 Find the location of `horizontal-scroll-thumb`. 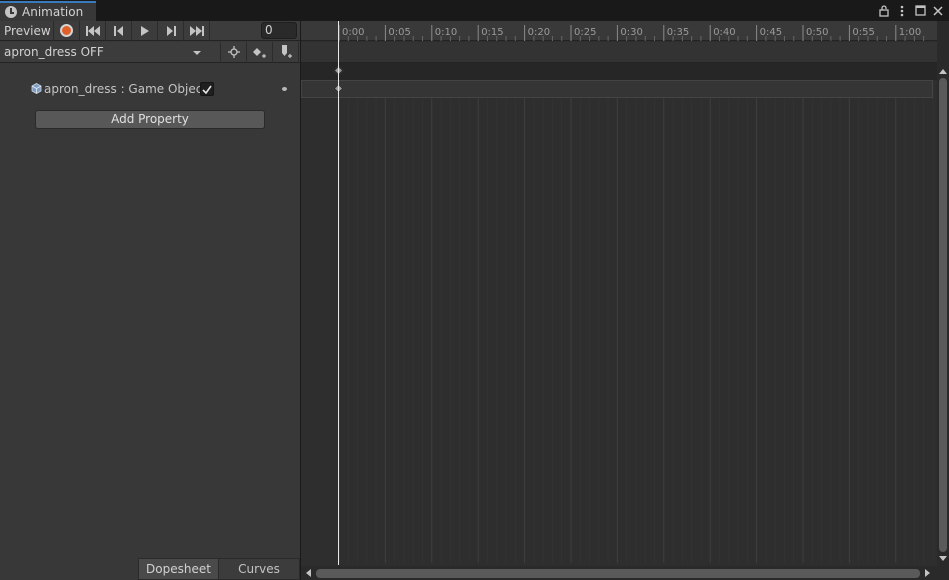

horizontal-scroll-thumb is located at coordinates (618, 573).